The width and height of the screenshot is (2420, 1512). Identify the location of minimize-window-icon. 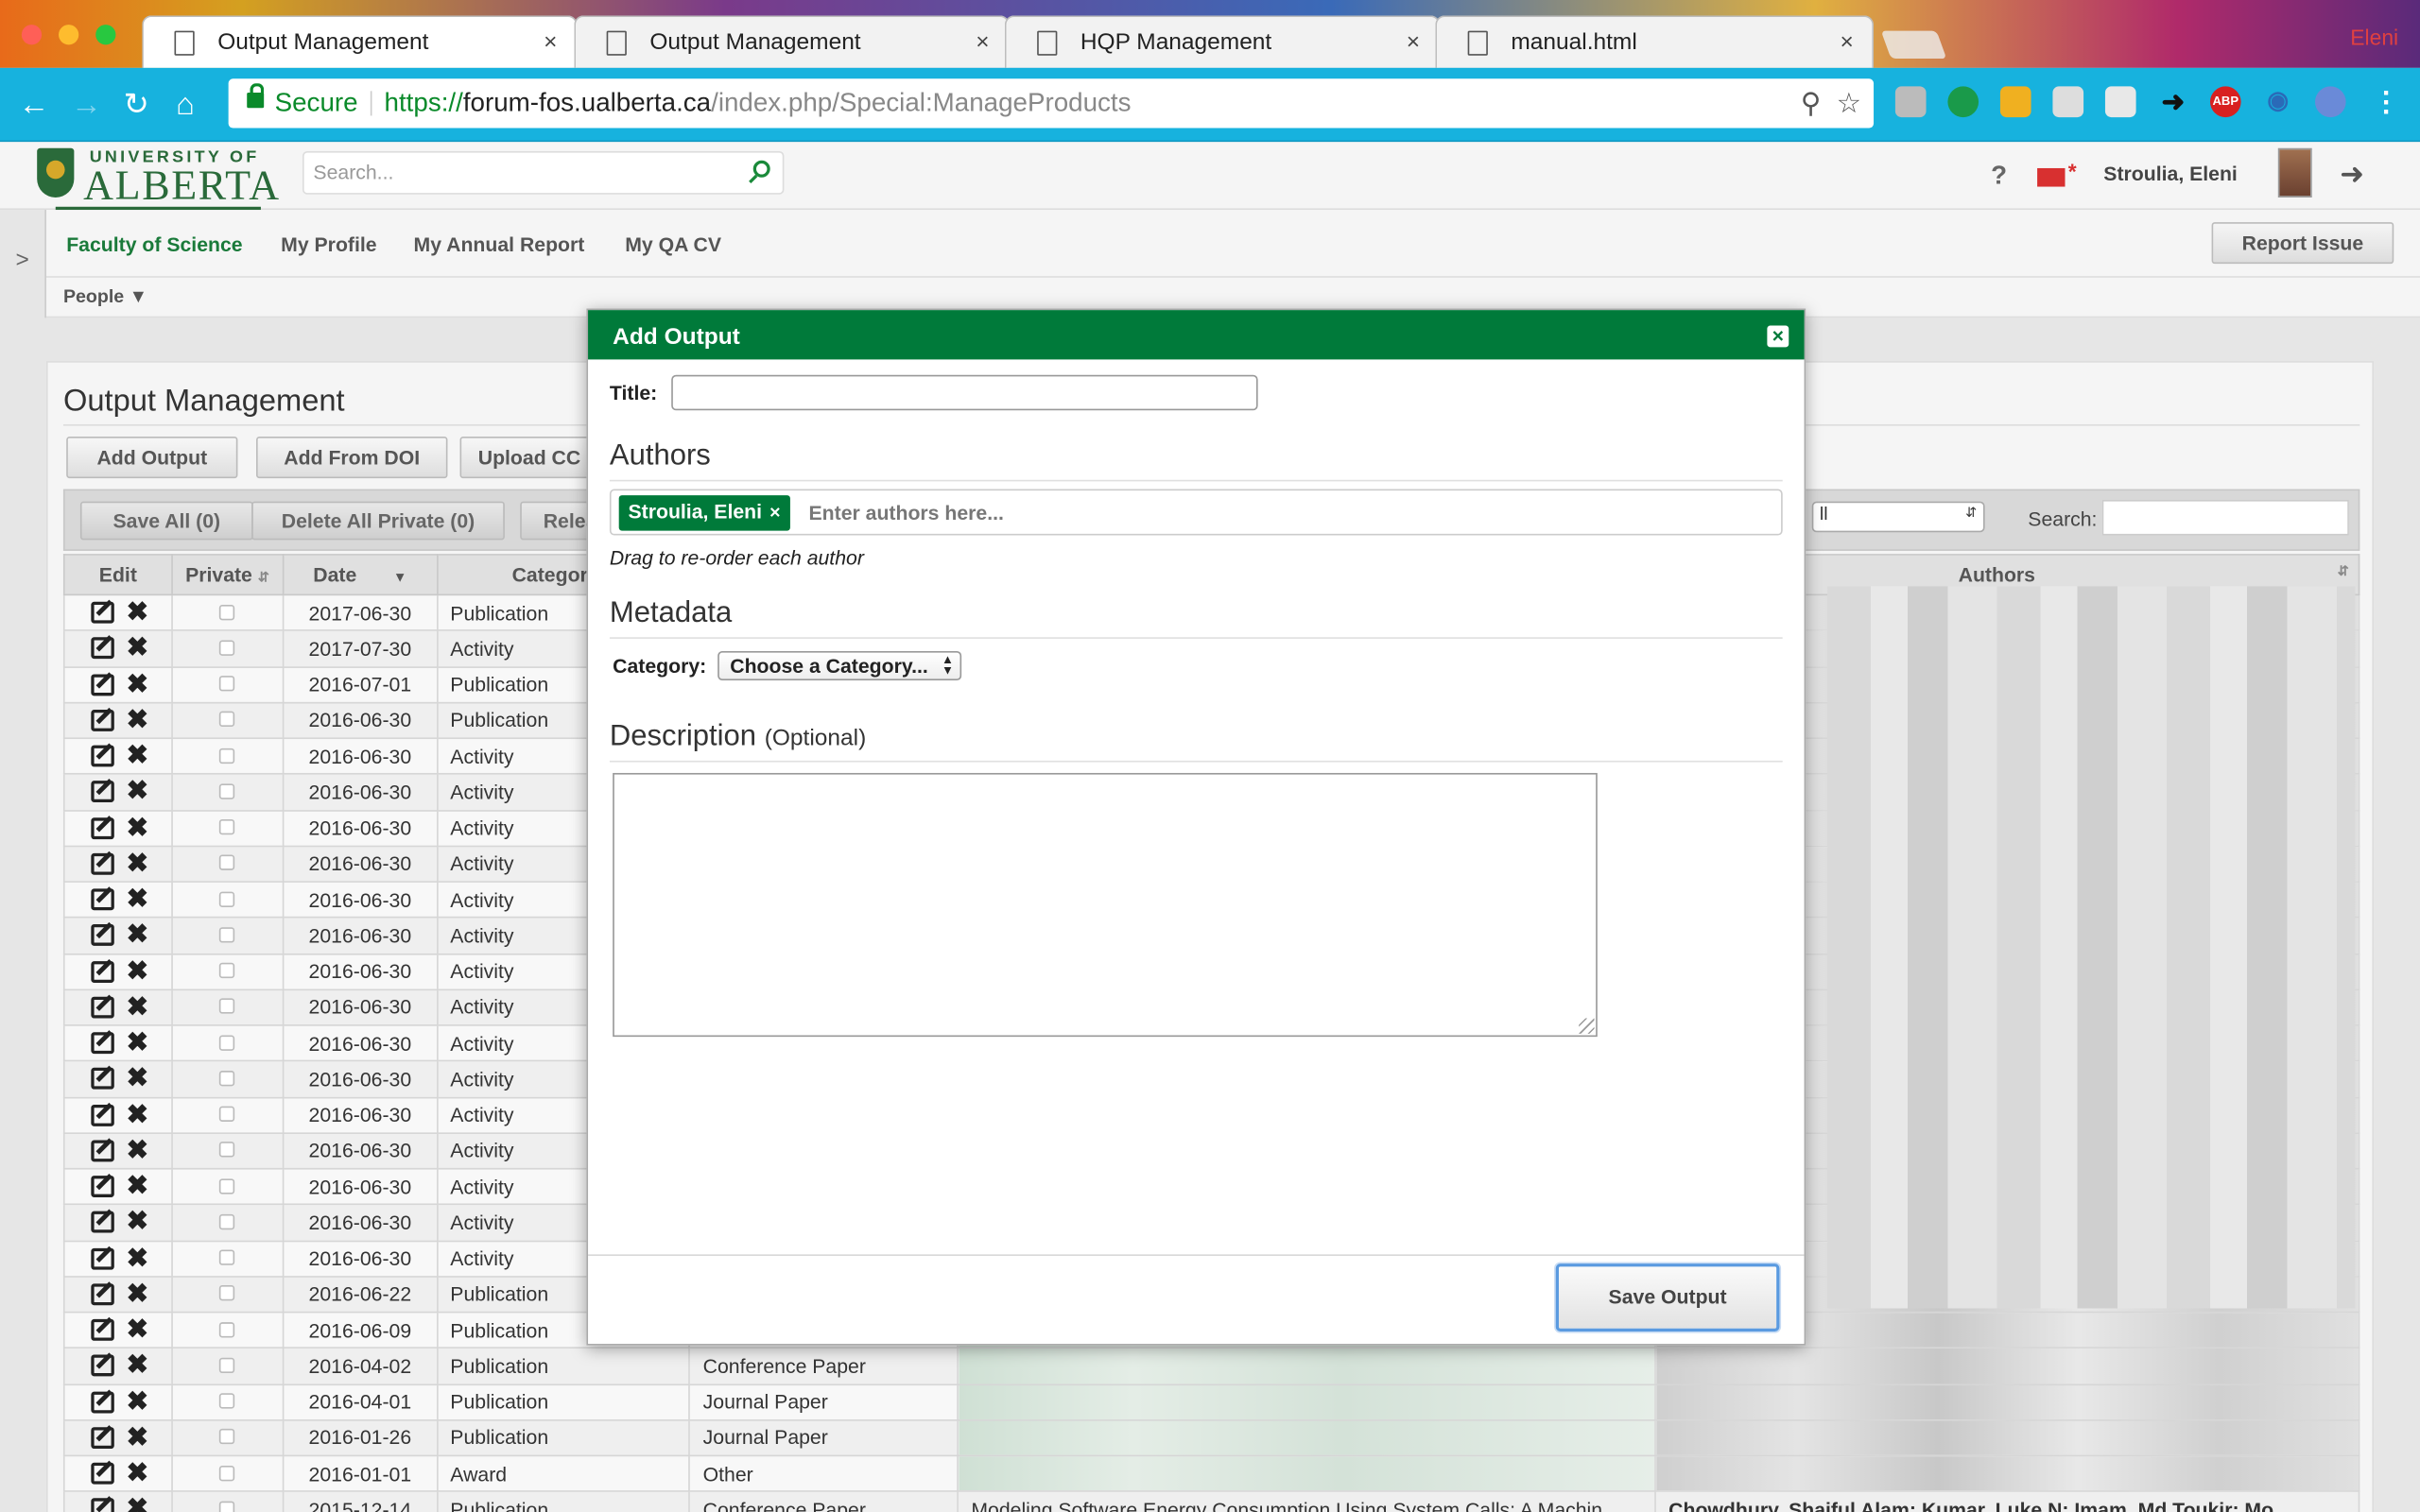
(69, 35).